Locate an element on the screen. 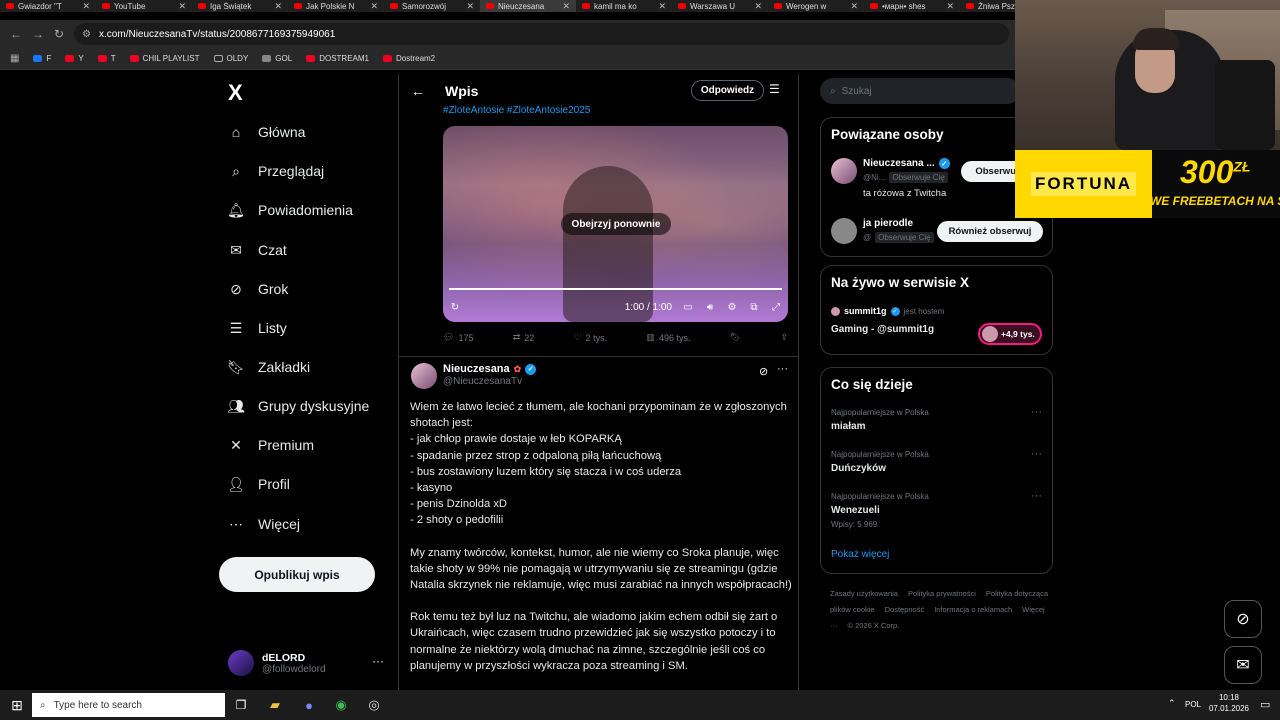 This screenshot has width=1280, height=720. browser-tab: kamil ma ko ✕ is located at coordinates (624, 6).